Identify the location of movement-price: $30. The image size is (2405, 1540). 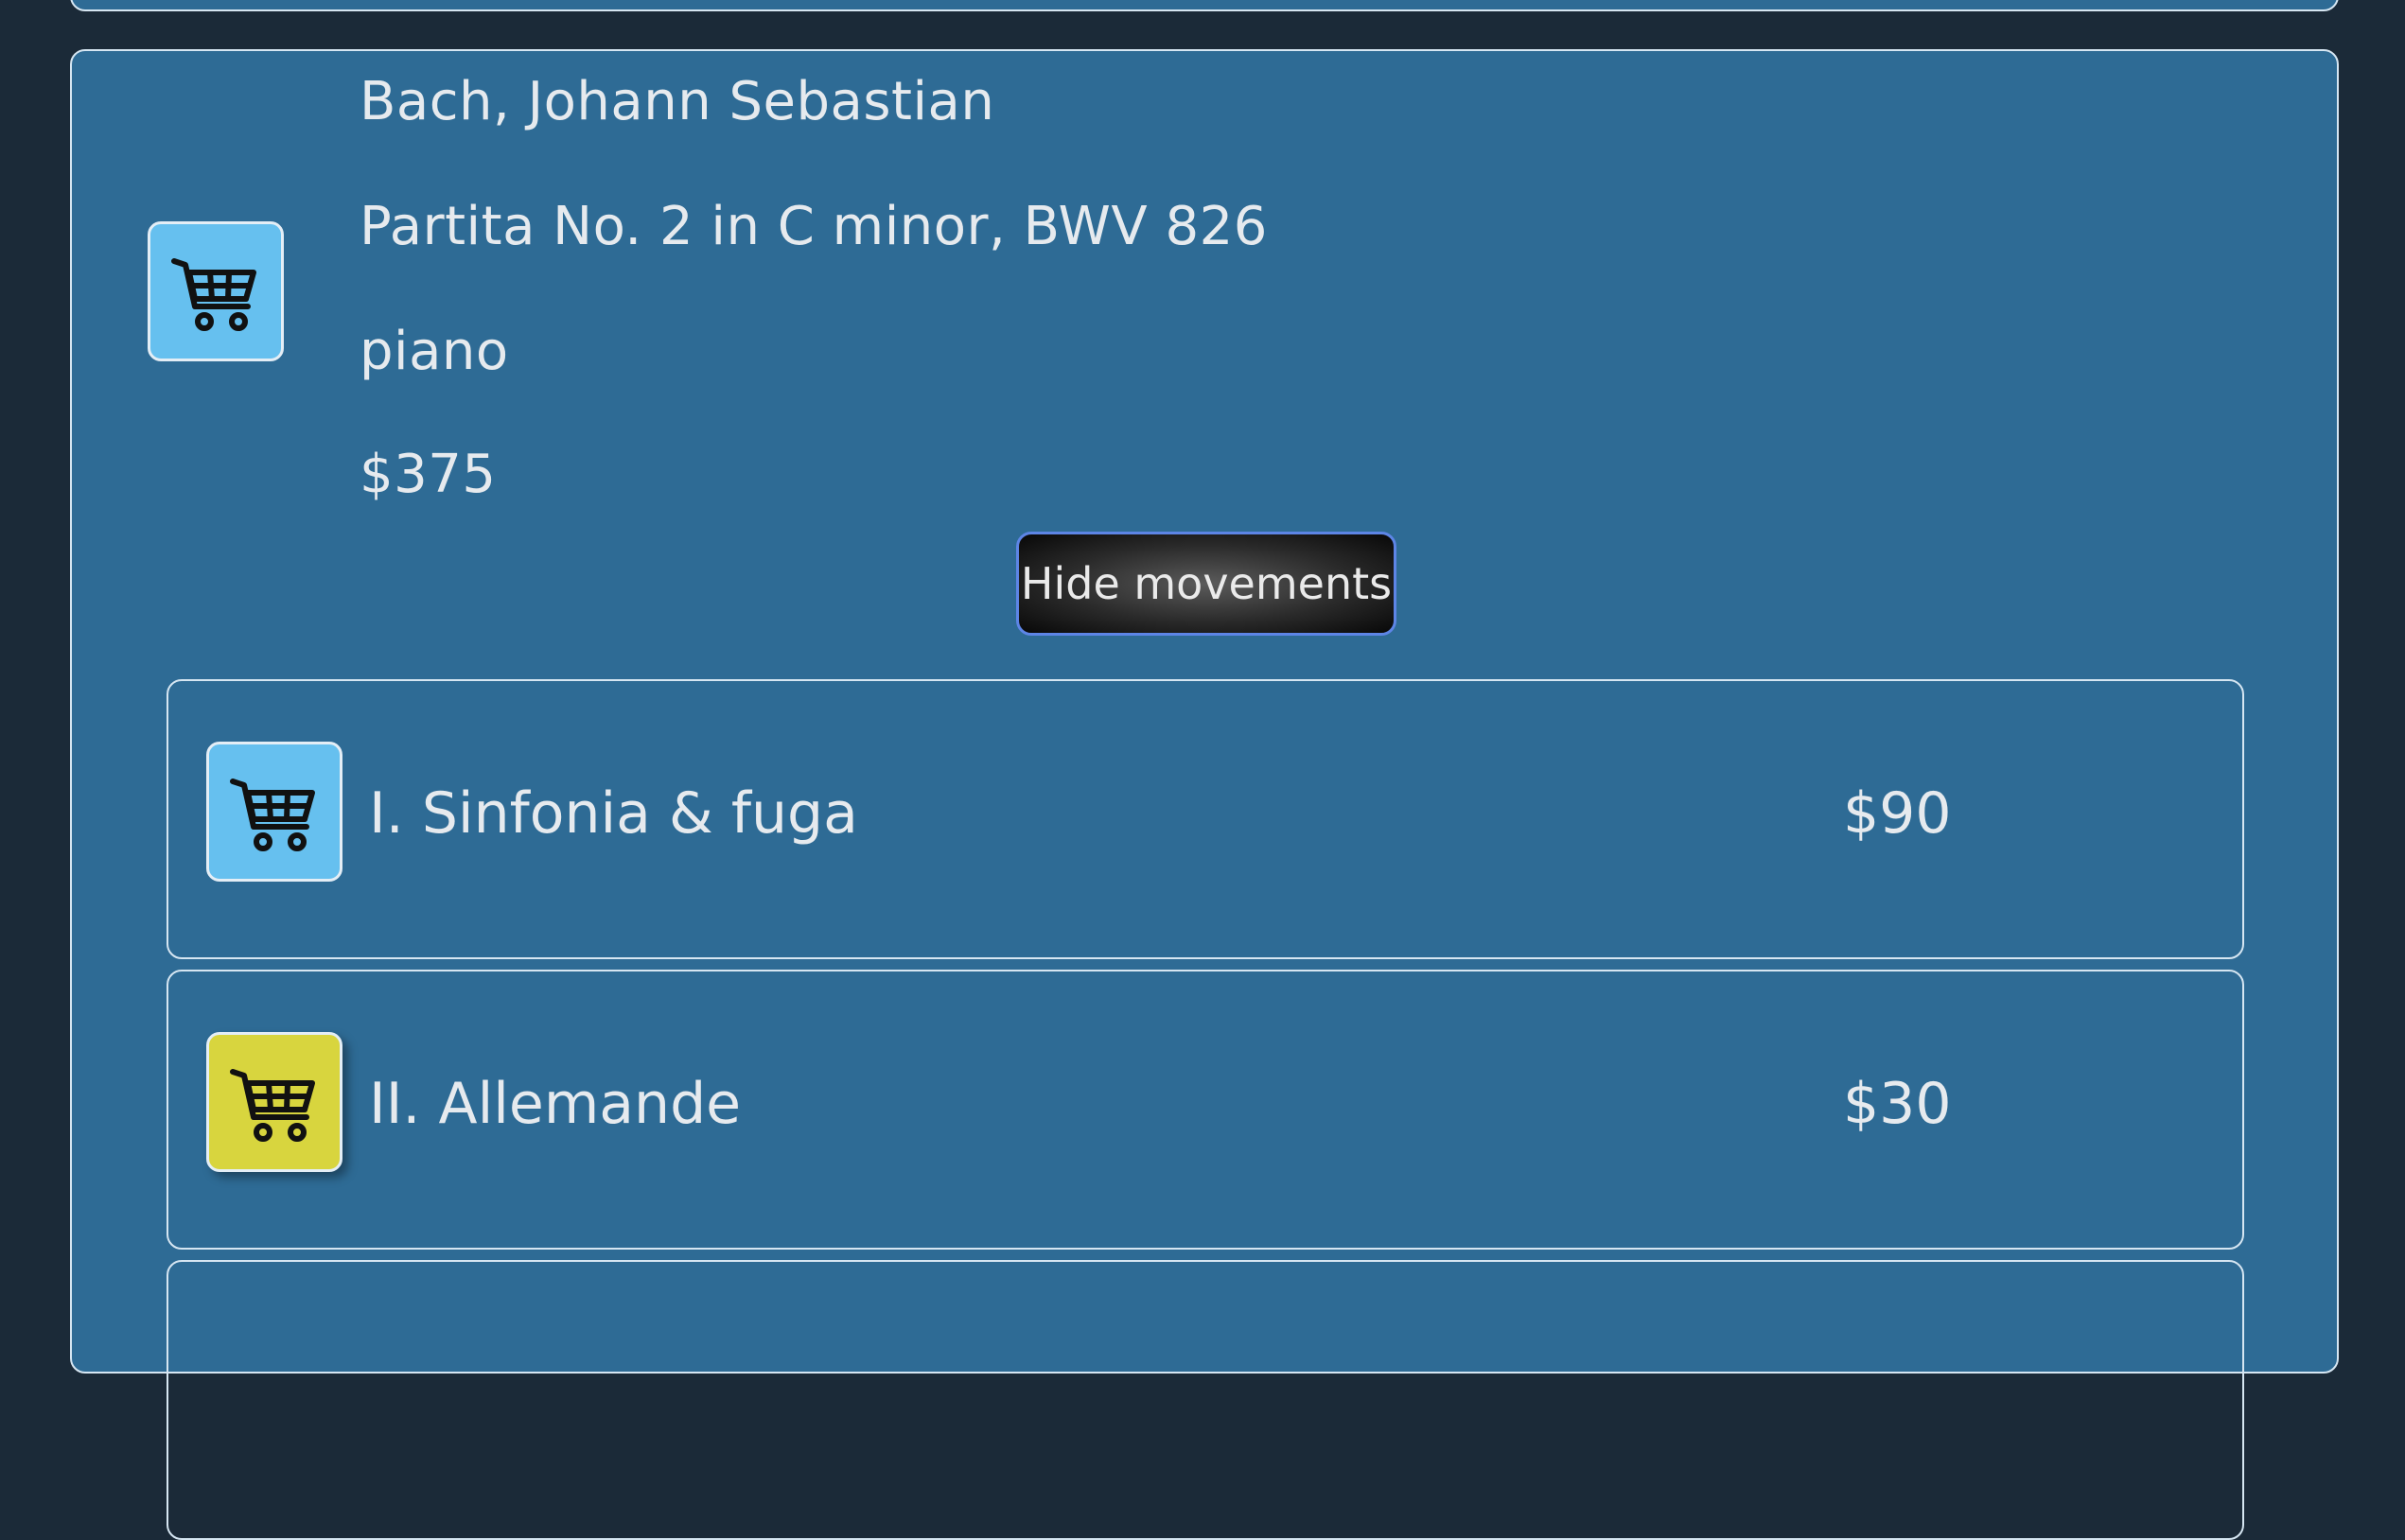
(1897, 1104).